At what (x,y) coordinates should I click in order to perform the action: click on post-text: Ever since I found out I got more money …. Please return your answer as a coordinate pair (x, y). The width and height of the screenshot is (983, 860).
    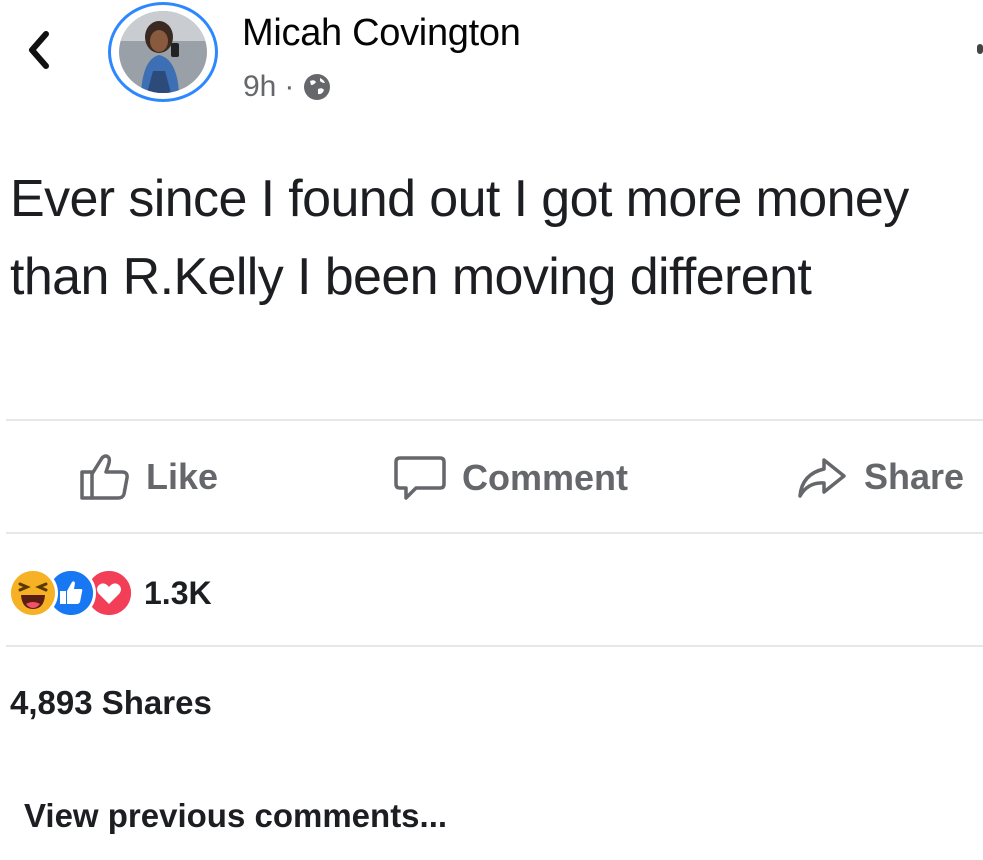
    Looking at the image, I should click on (459, 238).